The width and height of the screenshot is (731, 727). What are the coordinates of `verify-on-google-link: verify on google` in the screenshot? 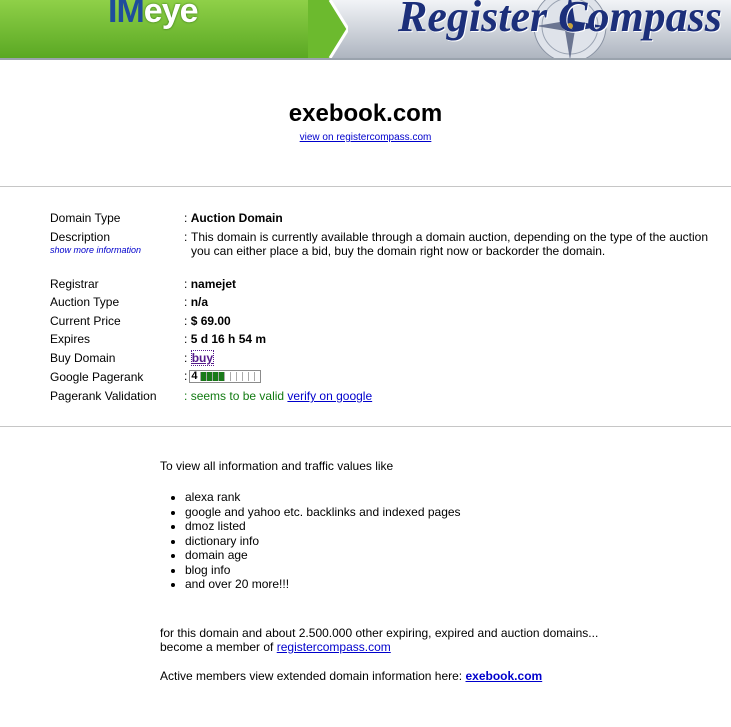 It's located at (329, 396).